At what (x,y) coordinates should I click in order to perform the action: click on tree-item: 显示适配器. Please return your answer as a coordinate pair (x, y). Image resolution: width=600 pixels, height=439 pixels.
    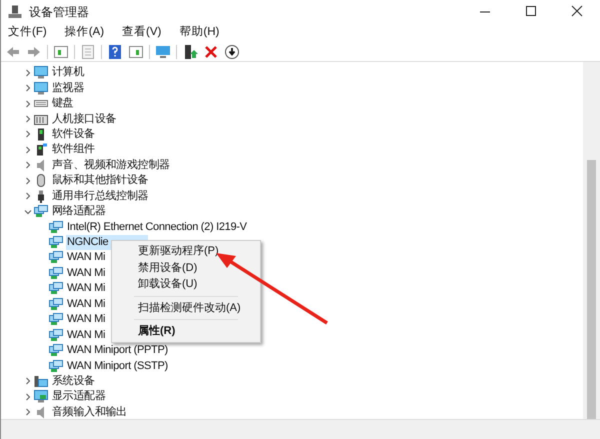
    Looking at the image, I should click on (79, 396).